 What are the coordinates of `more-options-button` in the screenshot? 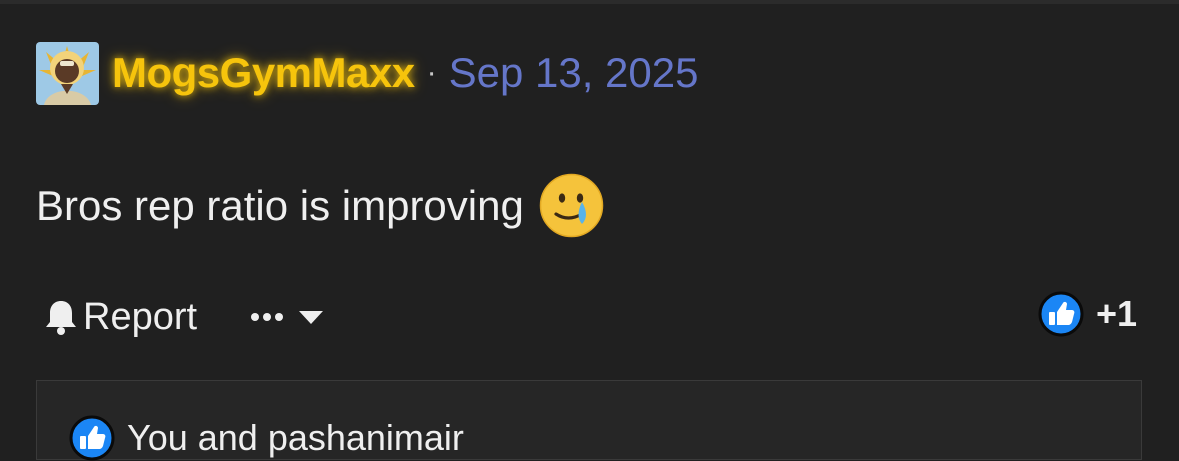 It's located at (287, 317).